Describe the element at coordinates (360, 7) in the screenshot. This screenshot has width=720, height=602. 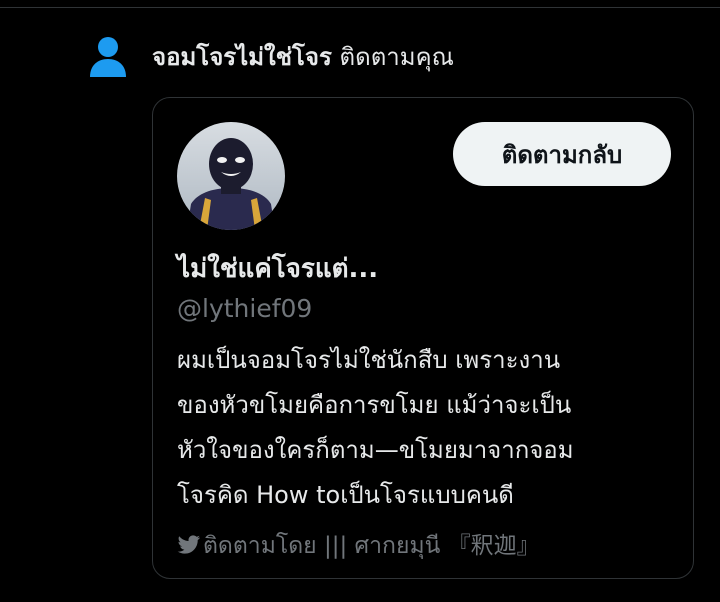
I see `top-divider` at that location.